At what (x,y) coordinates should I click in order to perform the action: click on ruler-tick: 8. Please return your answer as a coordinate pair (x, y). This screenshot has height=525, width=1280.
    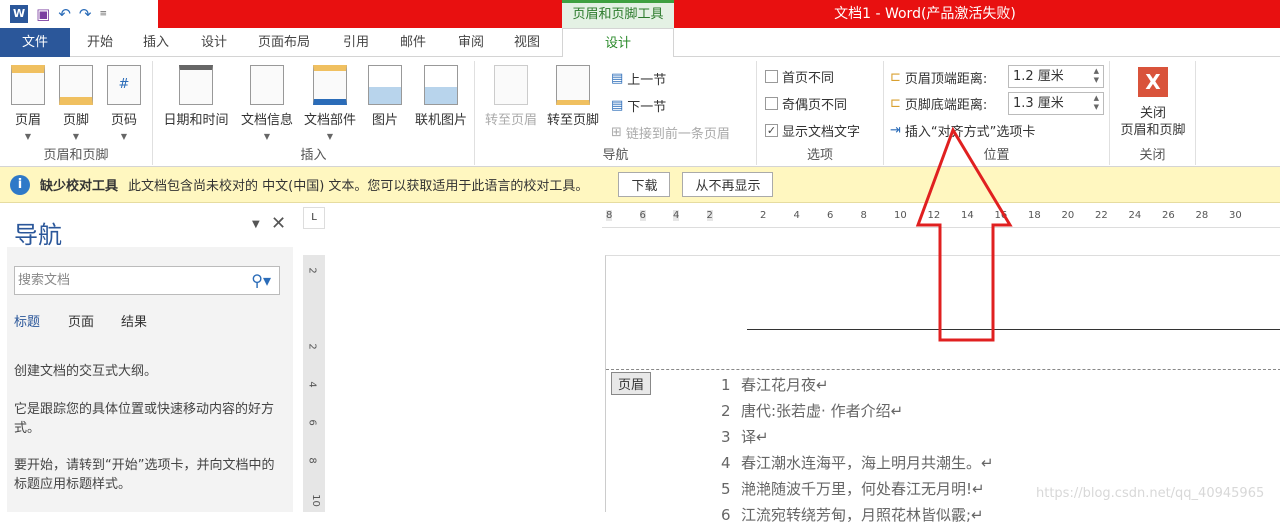
    Looking at the image, I should click on (609, 215).